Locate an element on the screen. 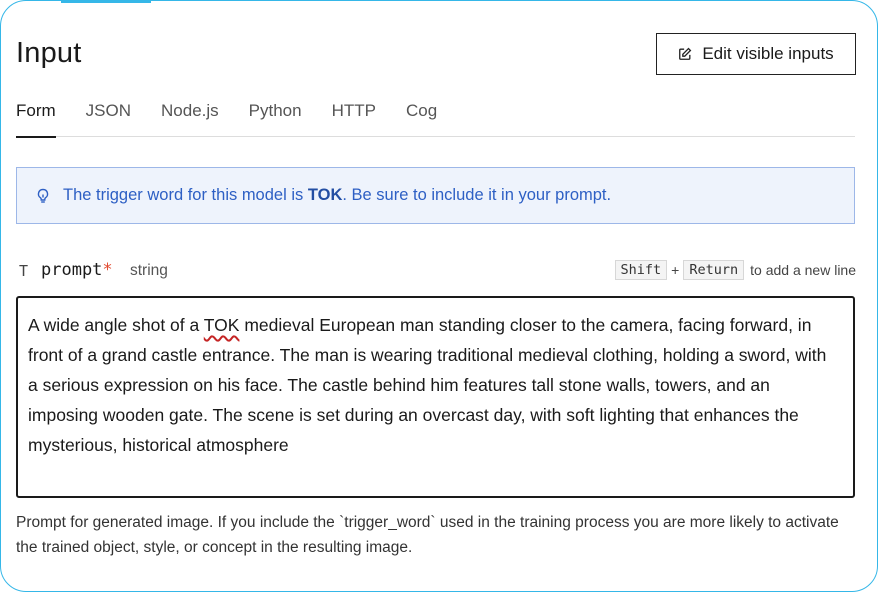 The image size is (878, 592). shift-key: Shift is located at coordinates (641, 270).